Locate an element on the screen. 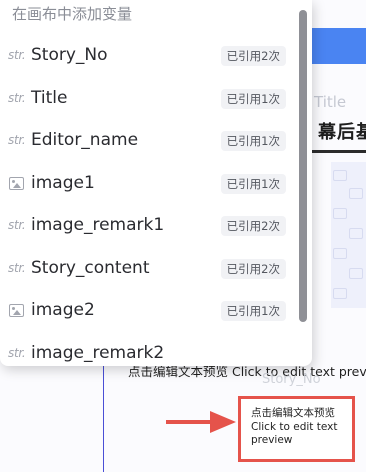 The width and height of the screenshot is (366, 472). preview-line: 点击编辑文本预览 is located at coordinates (293, 413).